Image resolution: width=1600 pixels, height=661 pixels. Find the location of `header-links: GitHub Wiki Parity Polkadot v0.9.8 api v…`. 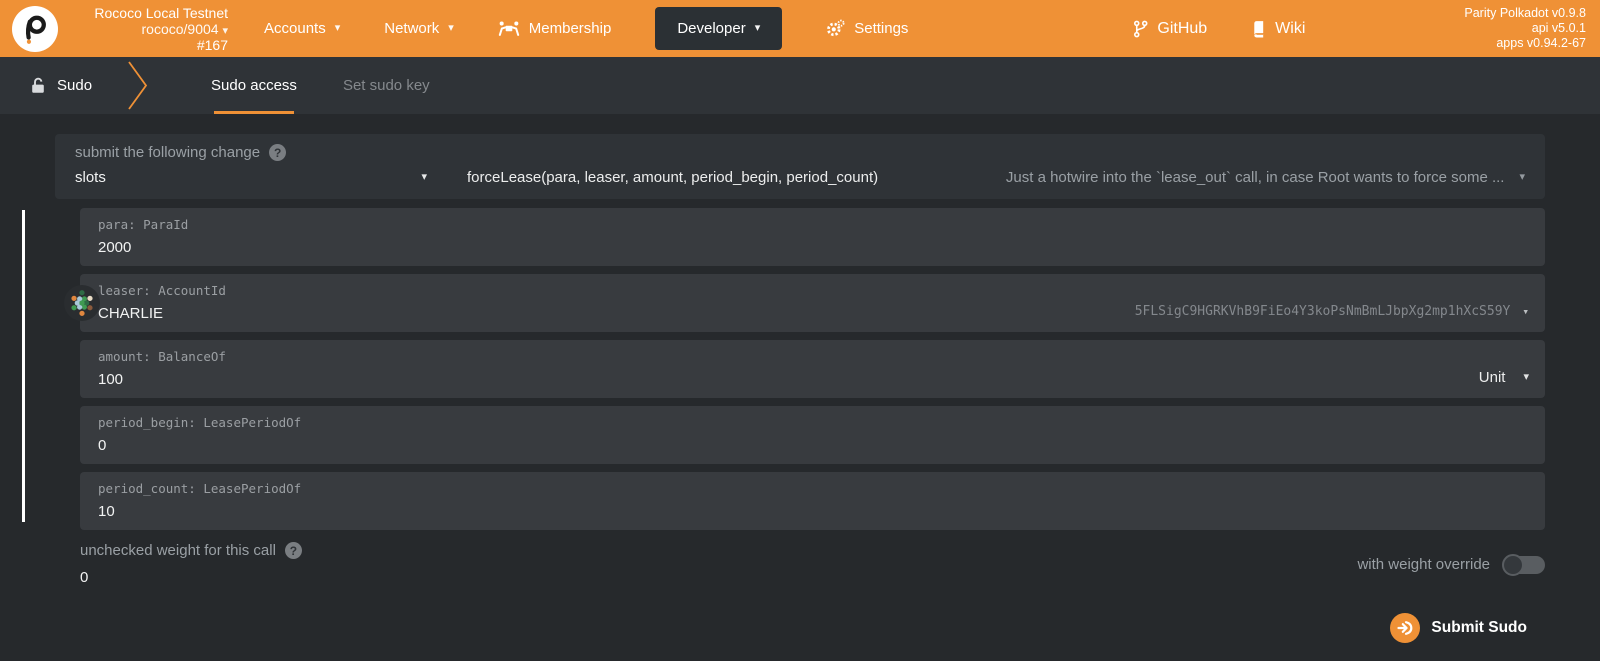

header-links: GitHub Wiki Parity Polkadot v0.9.8 api v… is located at coordinates (1366, 28).